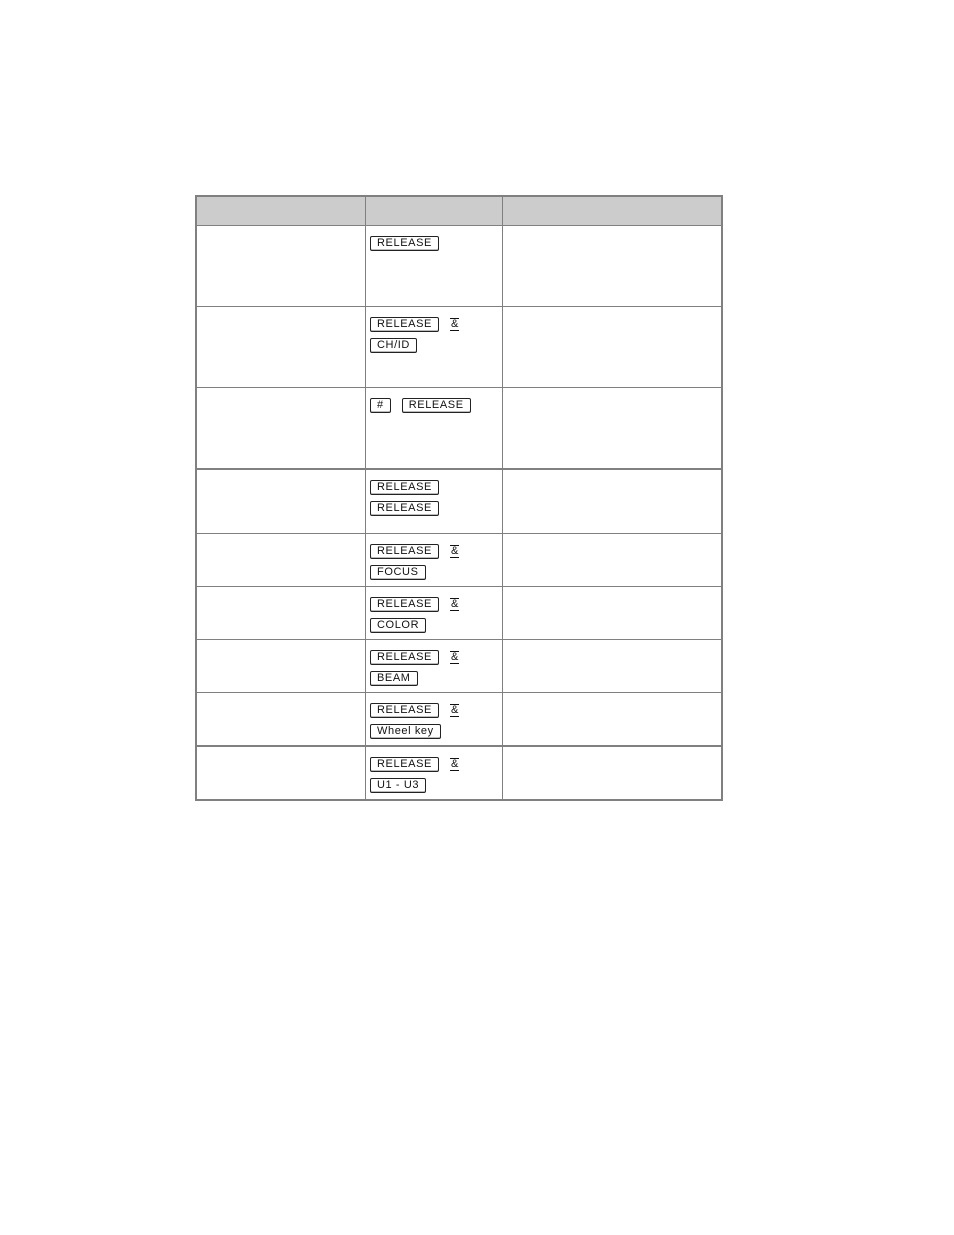 The width and height of the screenshot is (954, 1235). I want to click on key-sequence: RELEASE & COLOR, so click(434, 611).